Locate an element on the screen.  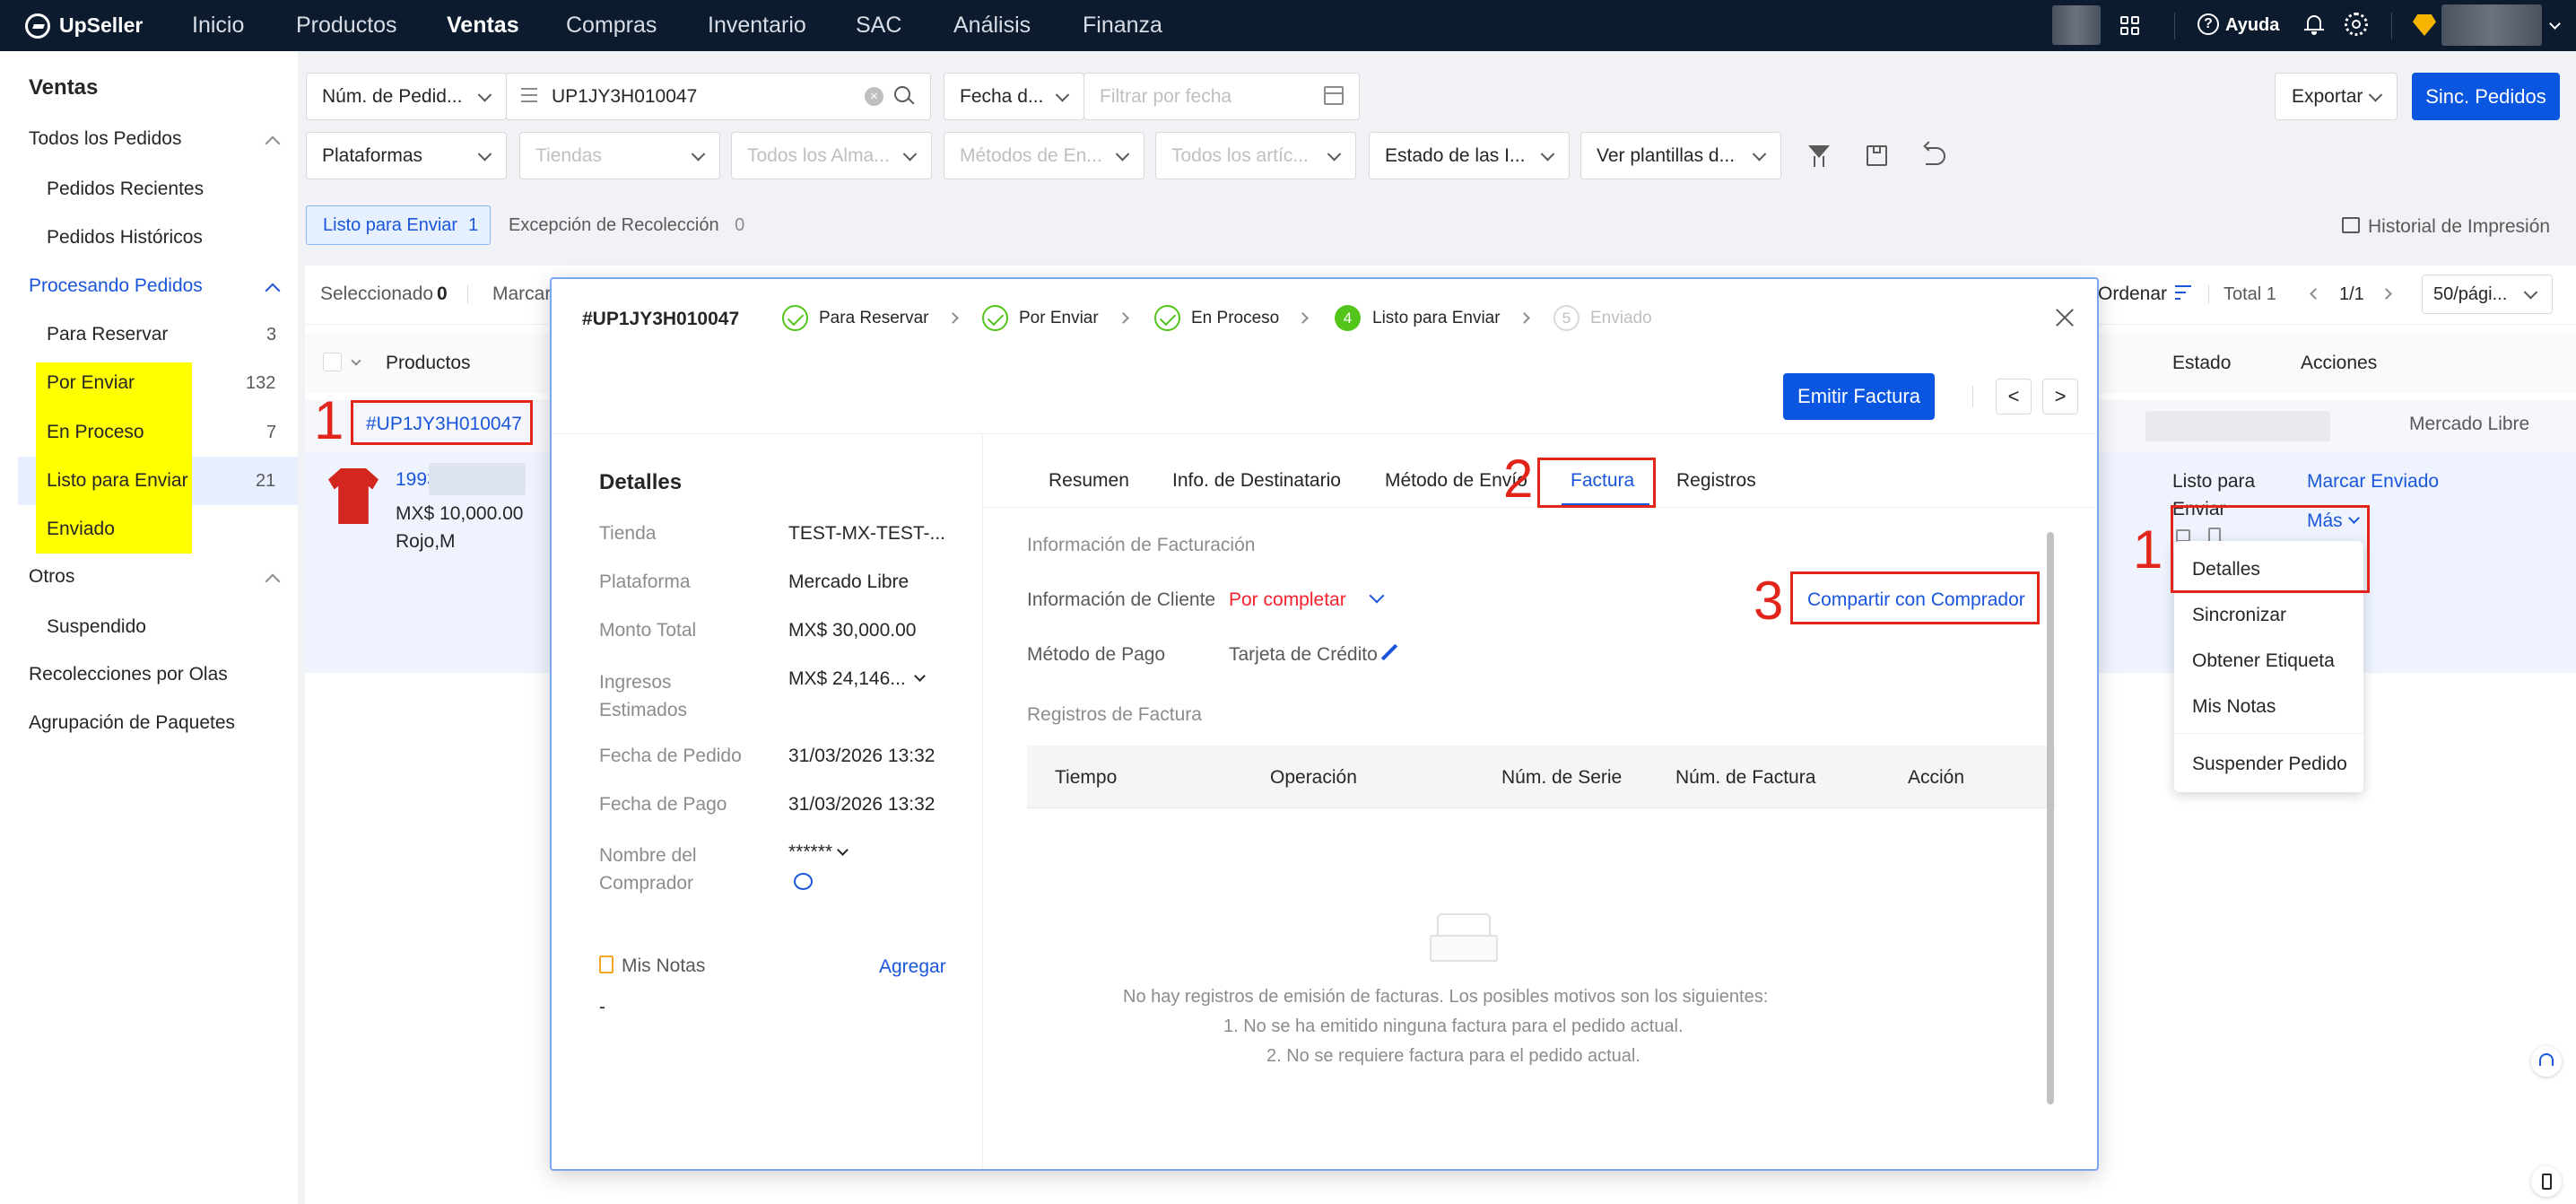
sidebar-item-suspended: Suspendido is located at coordinates (96, 627).